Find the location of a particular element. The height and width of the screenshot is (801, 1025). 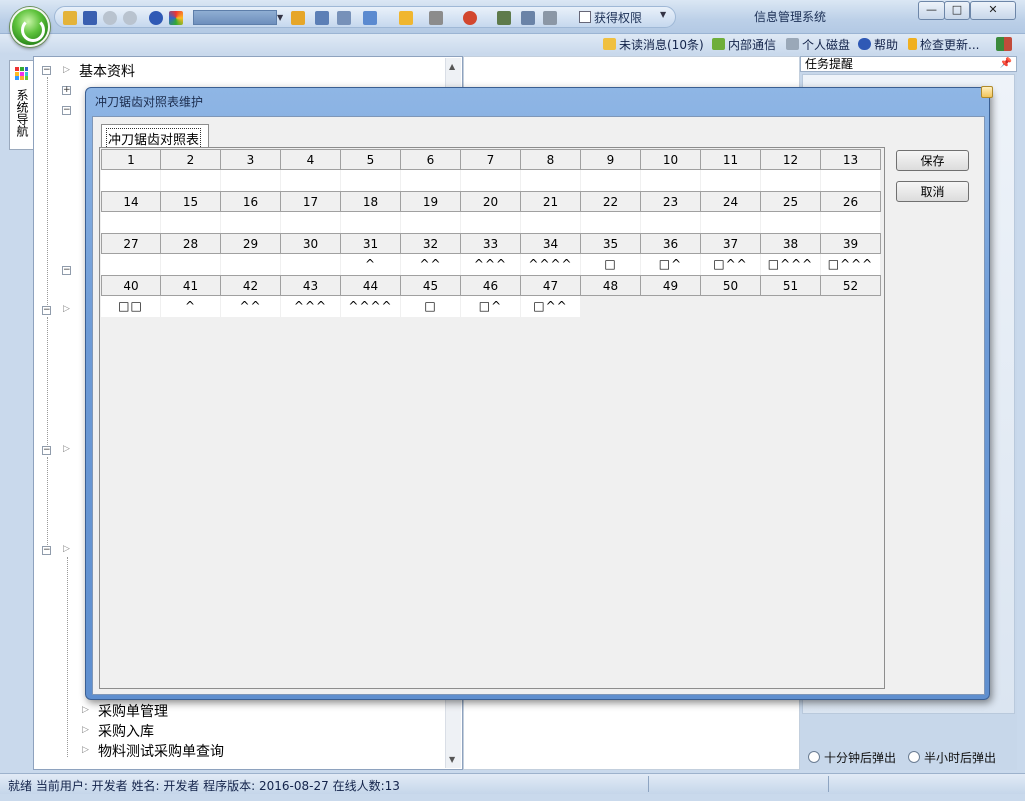

paint-tool-icon is located at coordinates (406, 18).